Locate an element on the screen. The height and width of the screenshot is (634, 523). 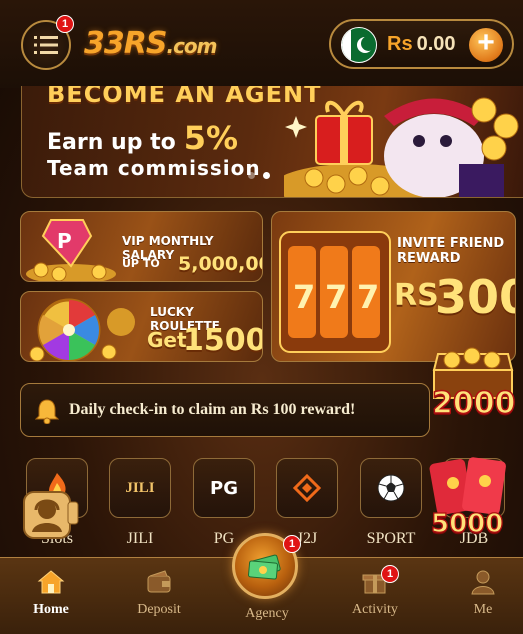
banner-team-commission: Team commission is located at coordinates (154, 168).